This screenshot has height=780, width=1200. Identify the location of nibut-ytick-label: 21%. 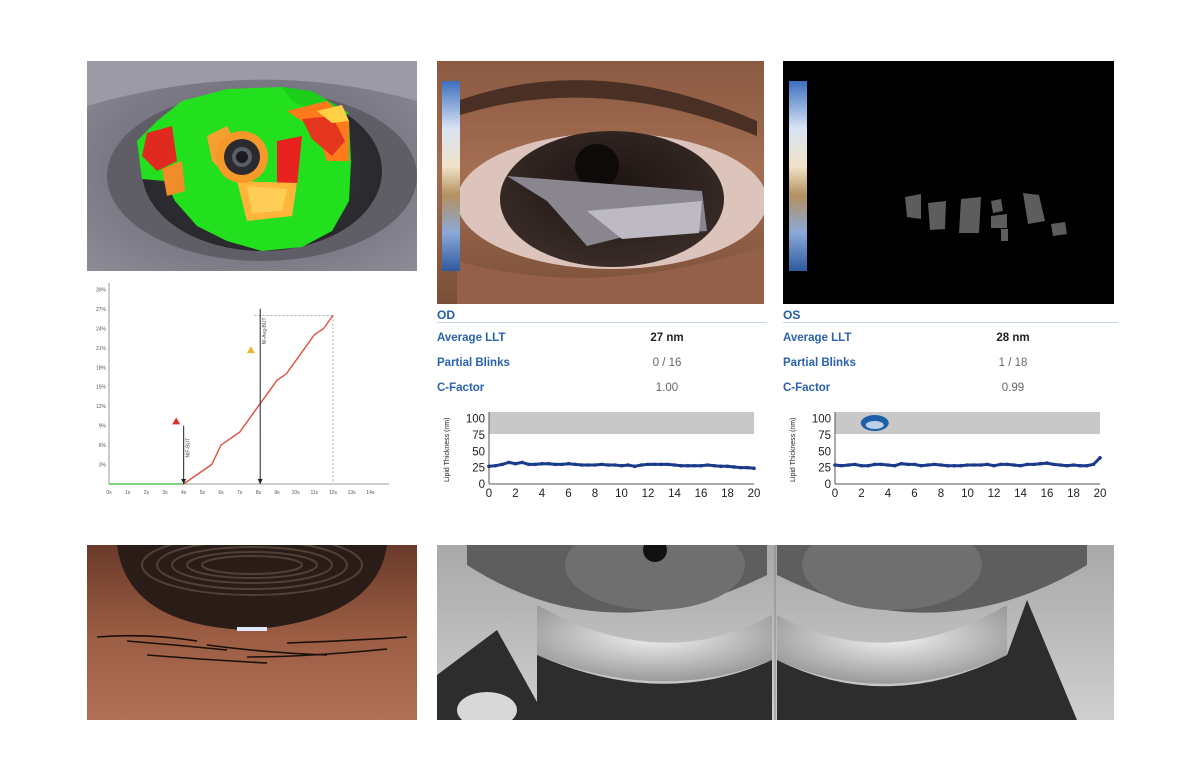
(101, 349).